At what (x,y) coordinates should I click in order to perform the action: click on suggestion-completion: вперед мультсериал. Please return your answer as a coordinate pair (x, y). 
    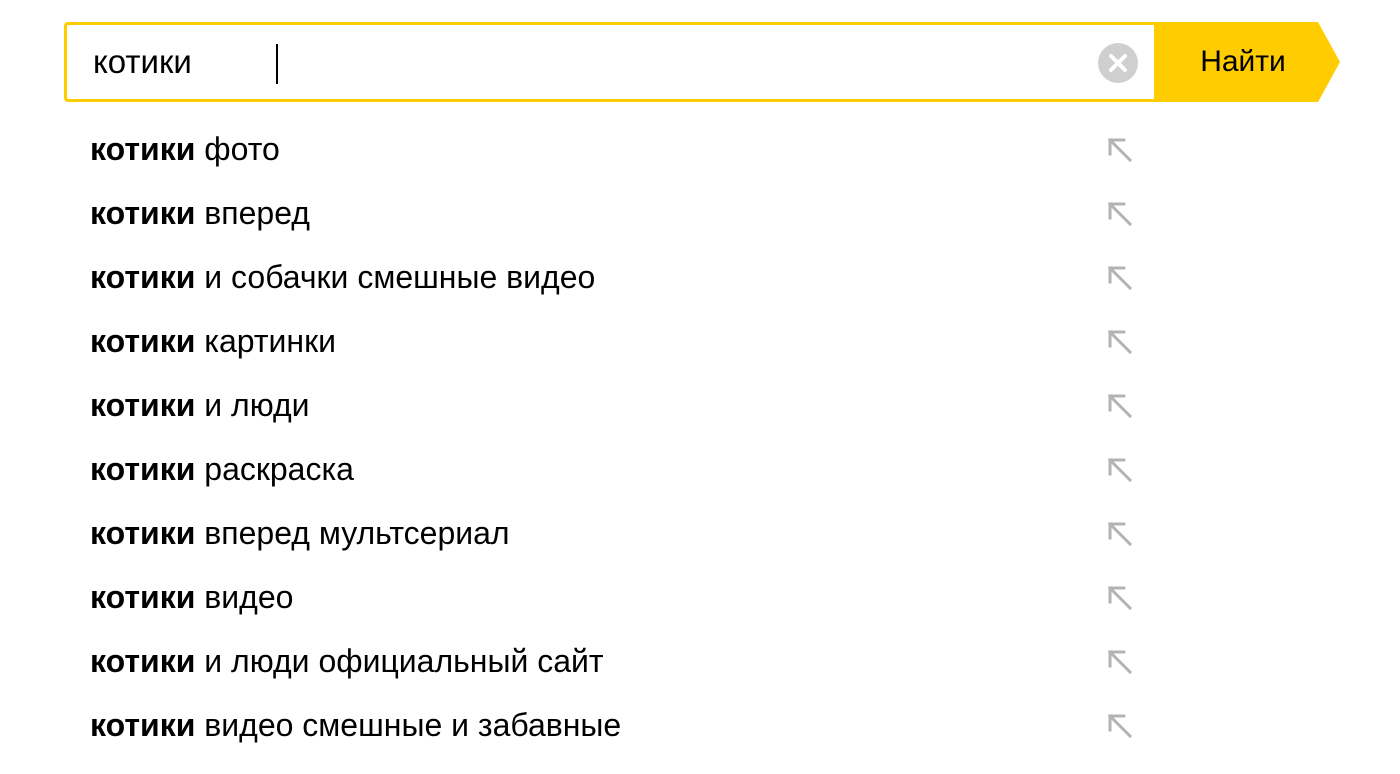
    Looking at the image, I should click on (357, 533).